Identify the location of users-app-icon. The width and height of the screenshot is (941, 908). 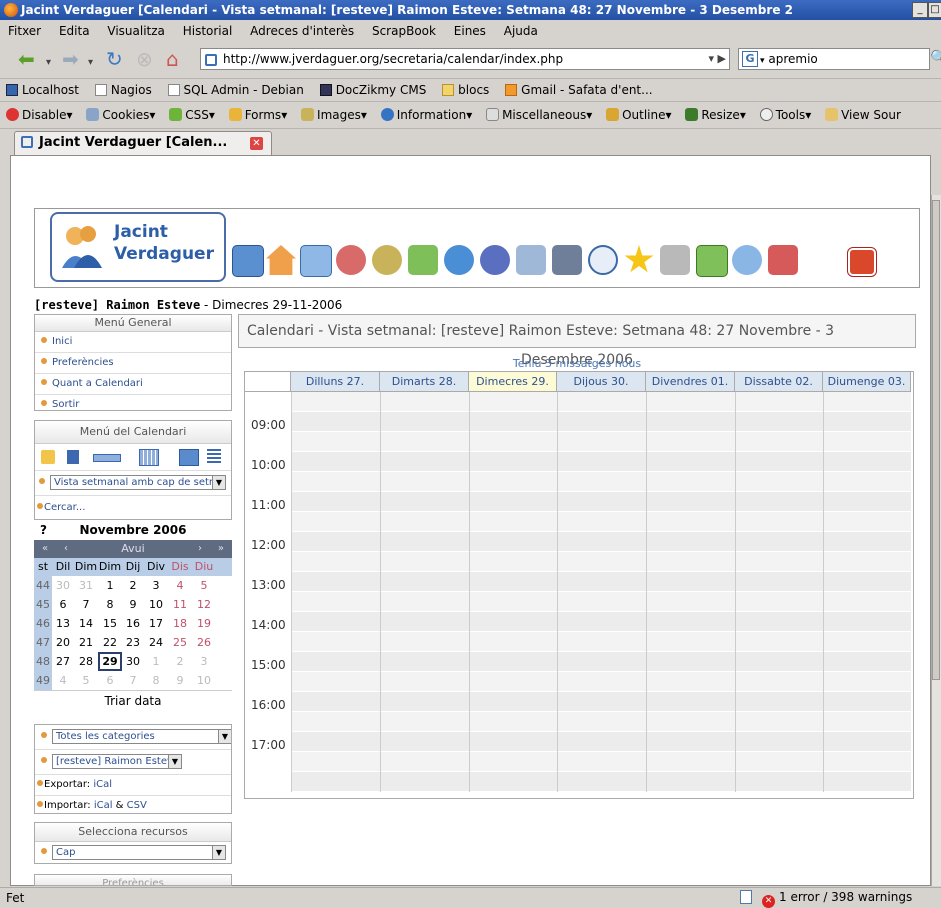
(351, 260).